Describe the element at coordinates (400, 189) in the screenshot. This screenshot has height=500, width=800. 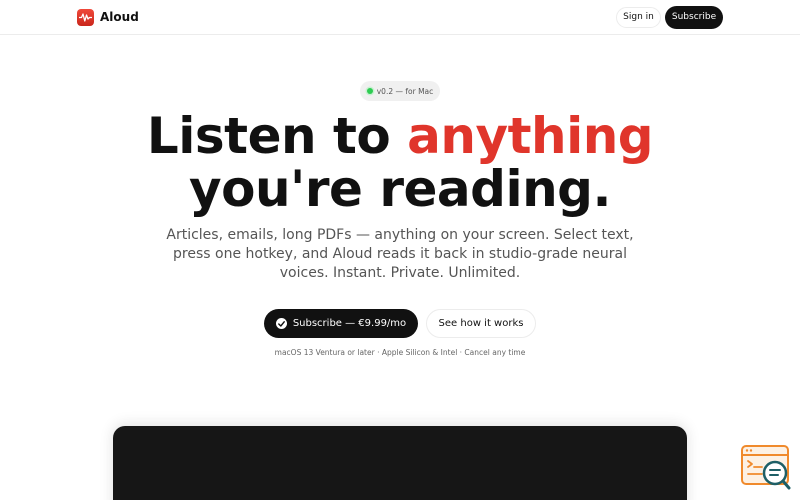
I see `headline-line2: you're reading.` at that location.